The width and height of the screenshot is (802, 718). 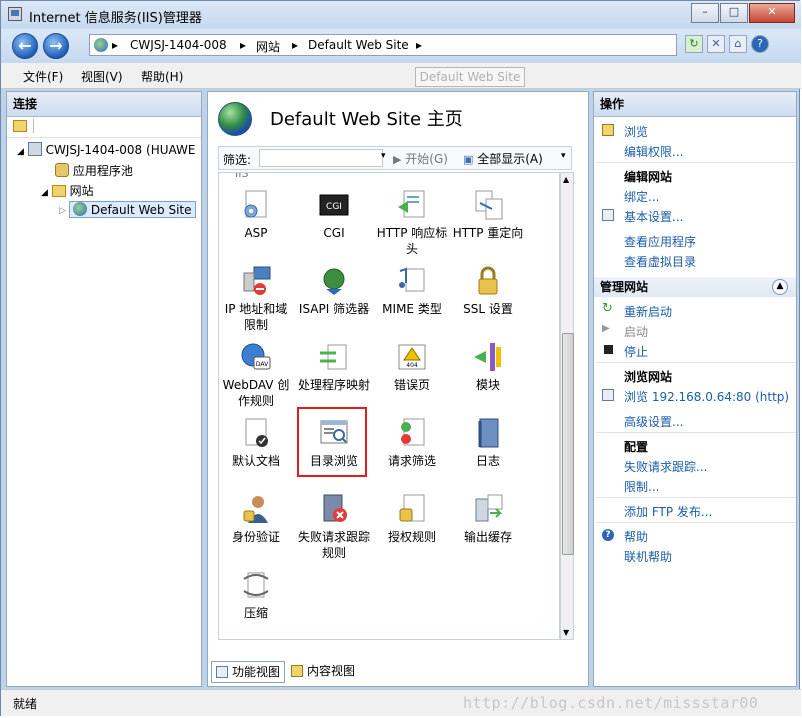 I want to click on tooltip: Default Web Site, so click(x=470, y=77).